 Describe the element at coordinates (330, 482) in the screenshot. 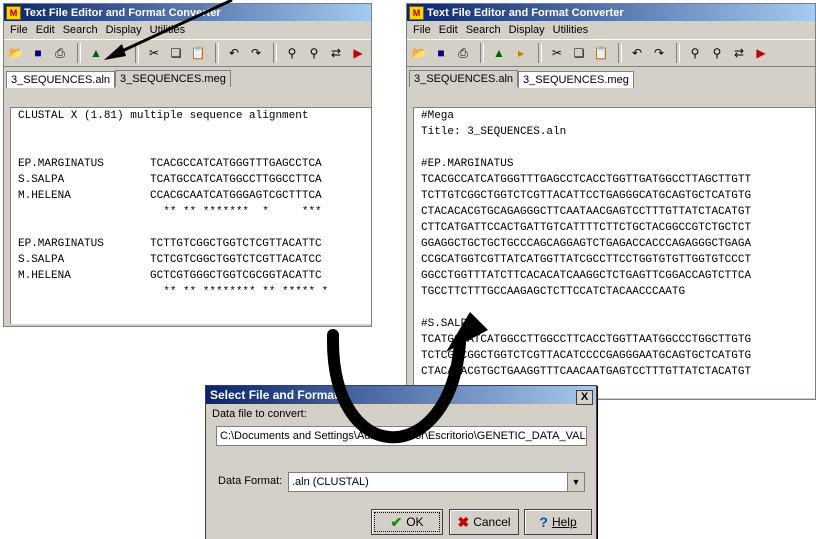

I see `format-value: .aln (CLUSTAL)` at that location.